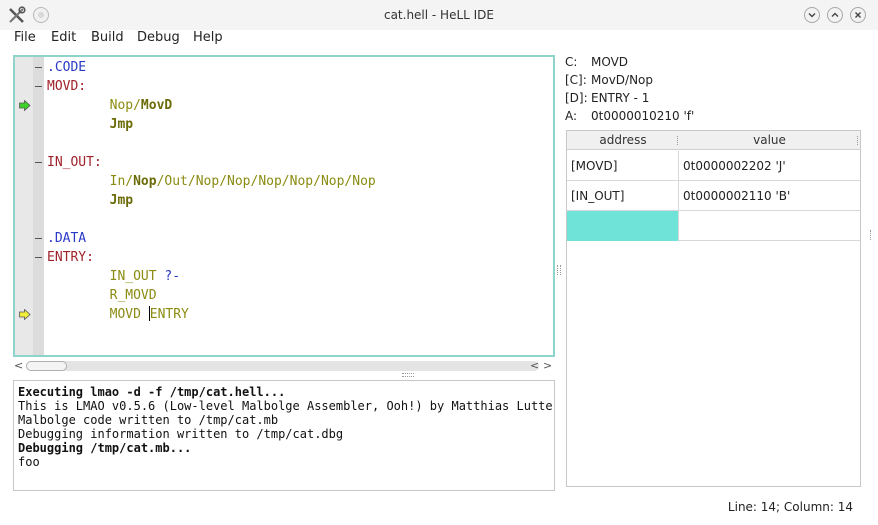  I want to click on code-token: R_MOVD, so click(102, 295).